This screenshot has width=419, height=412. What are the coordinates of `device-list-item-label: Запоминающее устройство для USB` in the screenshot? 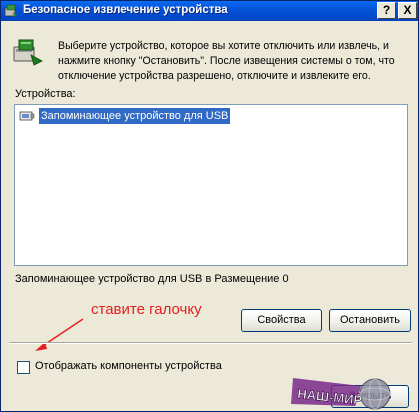 It's located at (135, 116).